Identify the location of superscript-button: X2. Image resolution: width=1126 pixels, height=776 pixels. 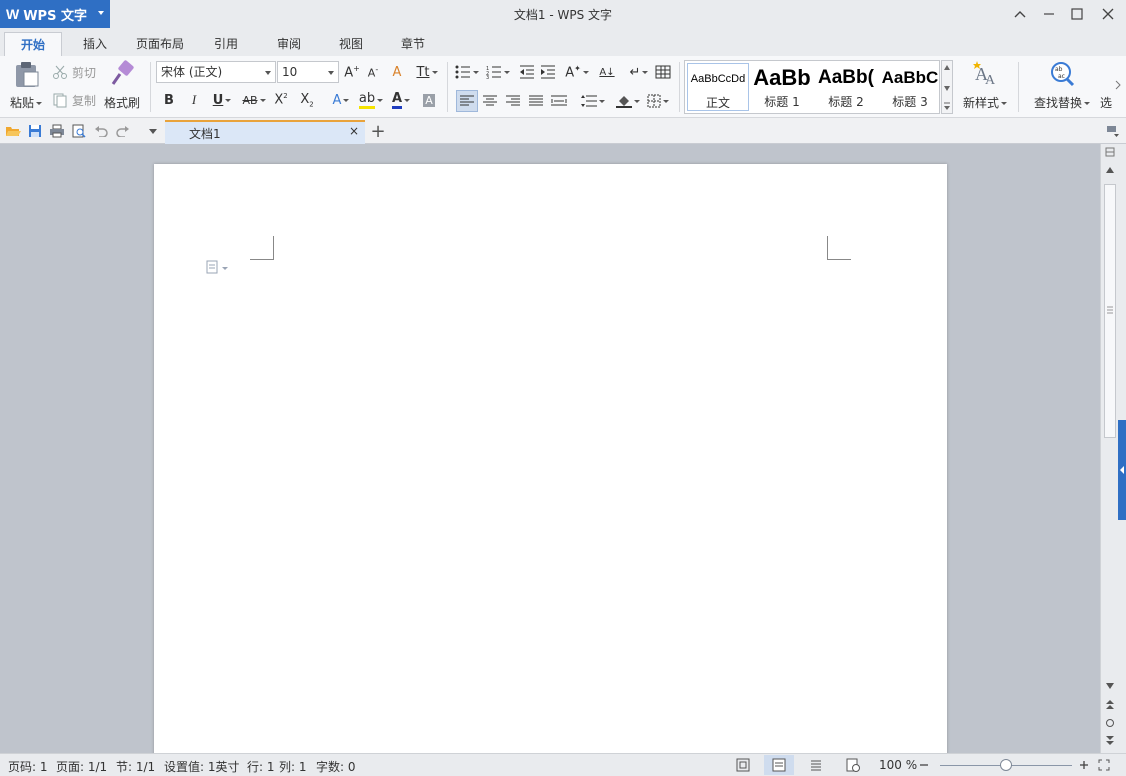
(281, 100).